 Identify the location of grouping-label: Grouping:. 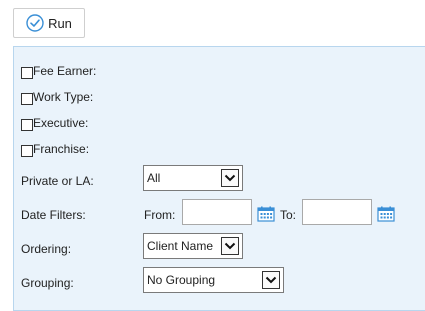
(47, 283).